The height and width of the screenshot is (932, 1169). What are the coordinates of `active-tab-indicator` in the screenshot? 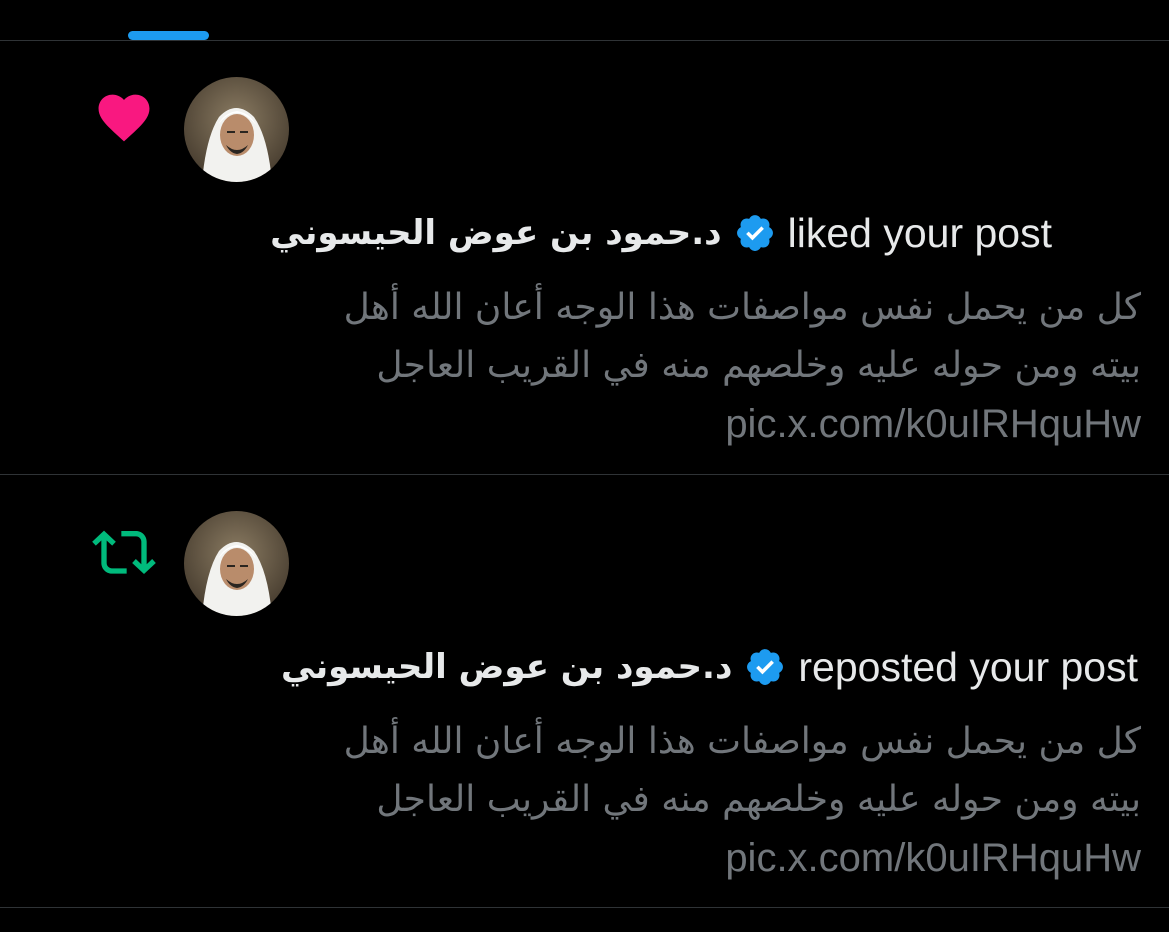 It's located at (168, 35).